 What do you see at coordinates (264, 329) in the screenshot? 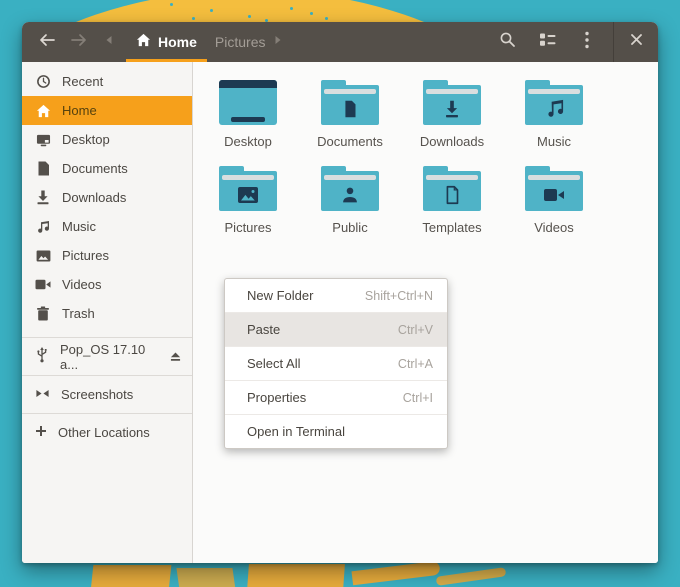
I see `menu-item-label: Paste` at bounding box center [264, 329].